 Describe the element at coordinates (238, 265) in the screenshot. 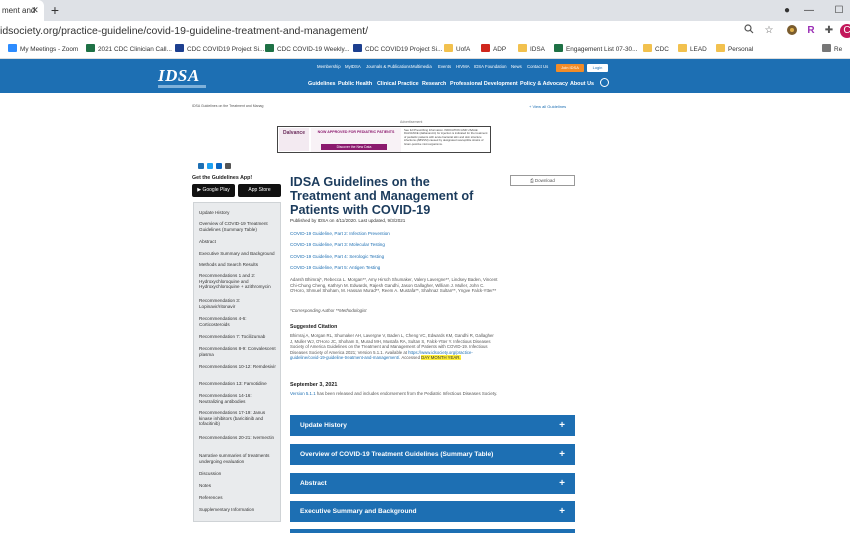

I see `side-nav-item: Methods and Search Results` at that location.